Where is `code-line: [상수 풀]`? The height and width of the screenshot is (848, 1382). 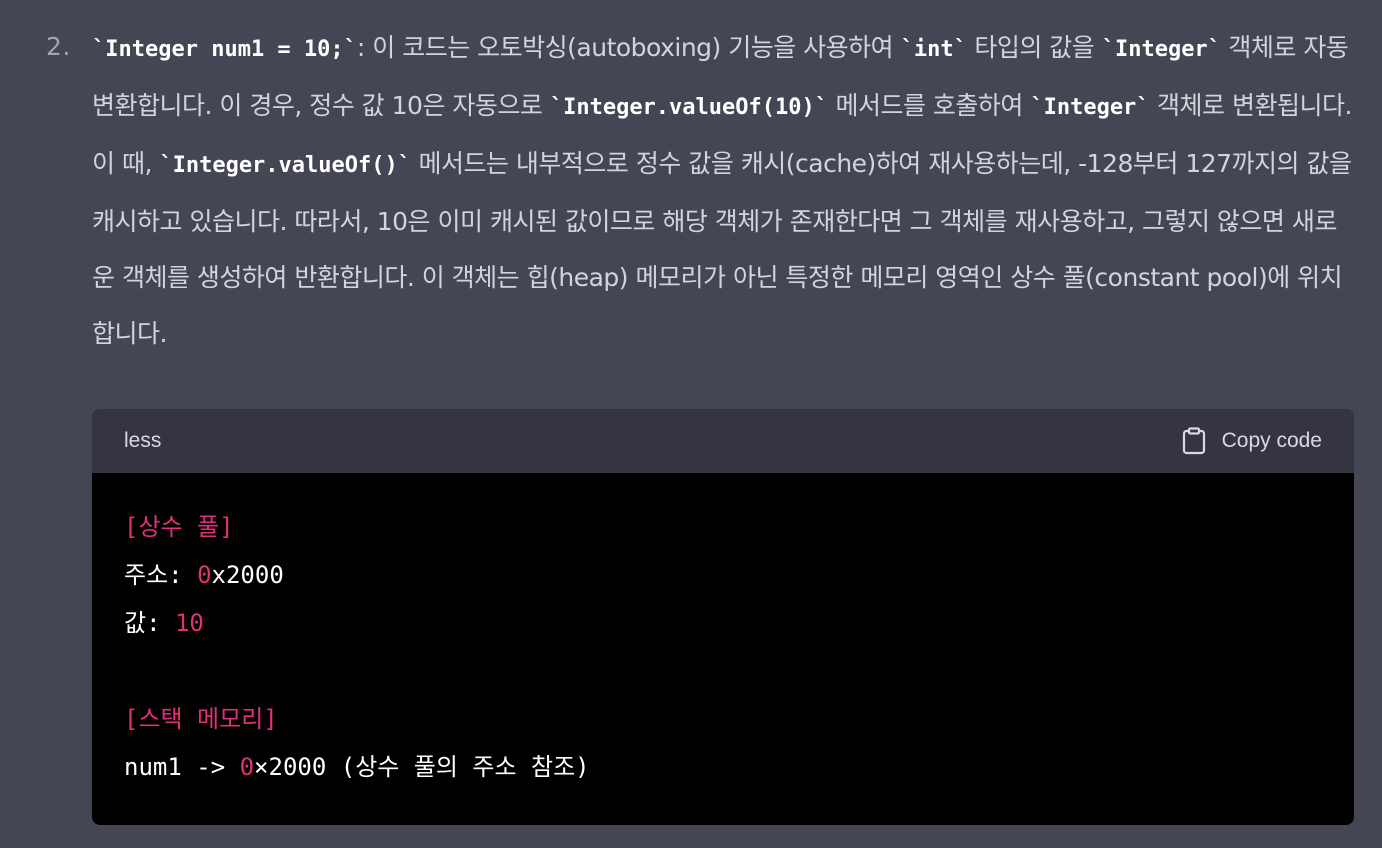
code-line: [상수 풀] is located at coordinates (723, 527).